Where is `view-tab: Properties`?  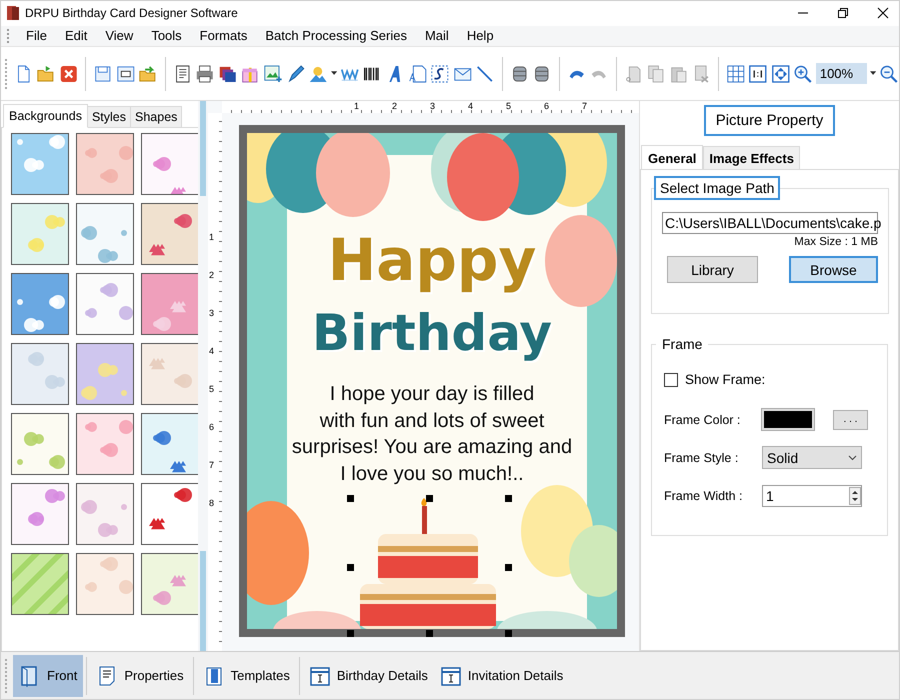
view-tab: Properties is located at coordinates (140, 675).